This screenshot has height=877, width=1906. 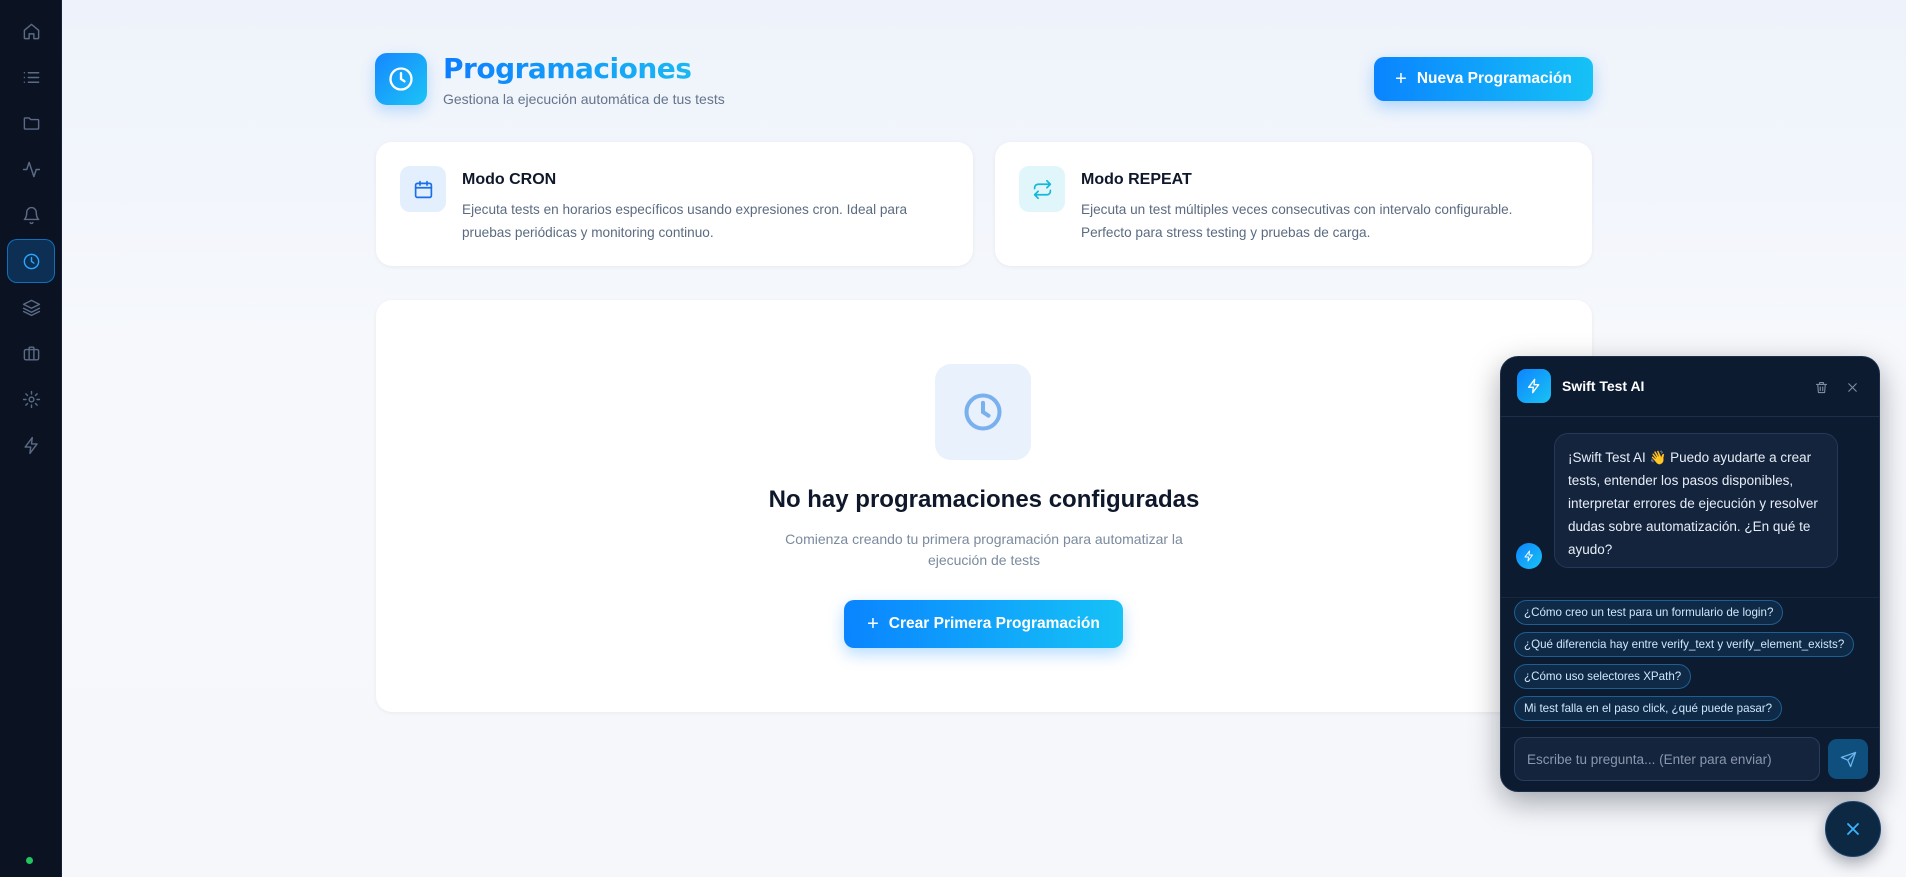 I want to click on close-chat-button, so click(x=1852, y=387).